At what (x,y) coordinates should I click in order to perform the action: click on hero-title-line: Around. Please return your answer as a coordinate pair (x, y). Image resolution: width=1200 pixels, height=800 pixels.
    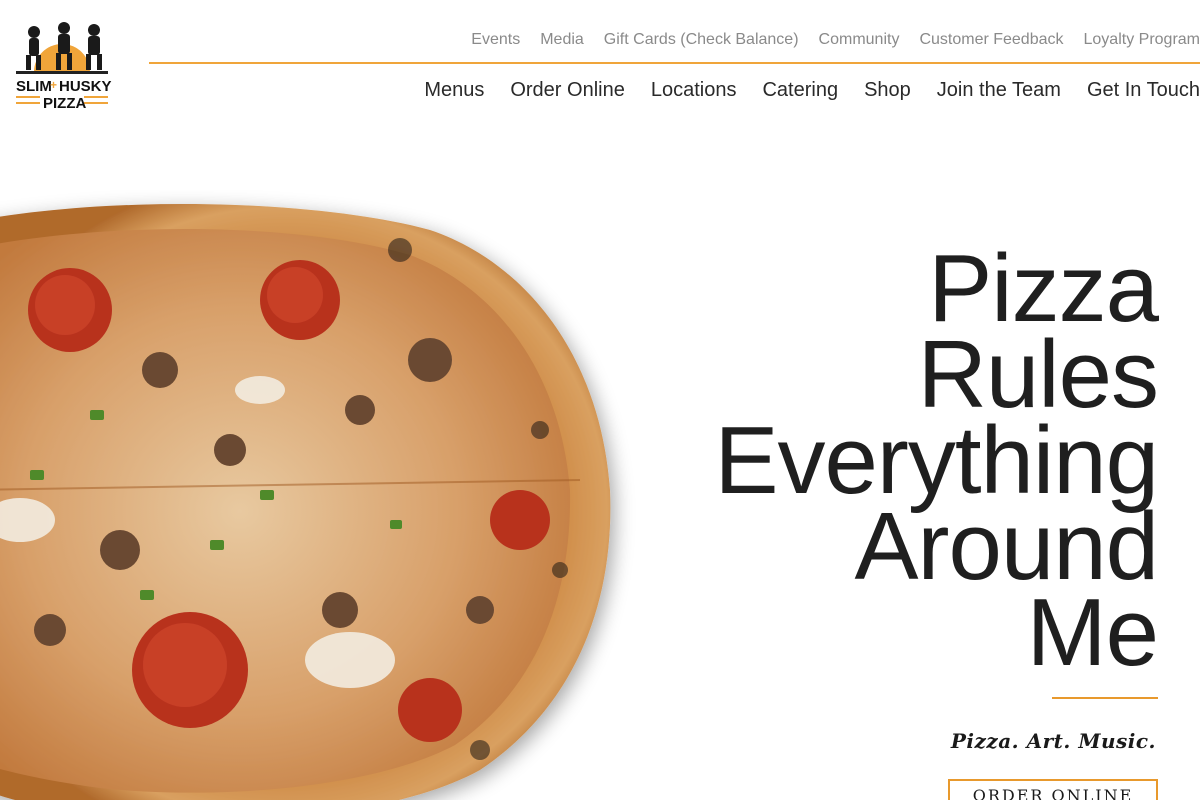
    Looking at the image, I should click on (1006, 546).